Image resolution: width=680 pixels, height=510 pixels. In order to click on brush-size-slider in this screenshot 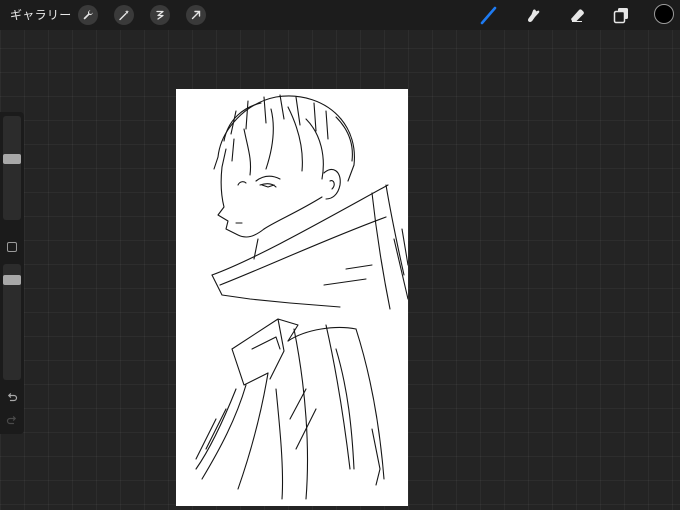, I will do `click(12, 168)`.